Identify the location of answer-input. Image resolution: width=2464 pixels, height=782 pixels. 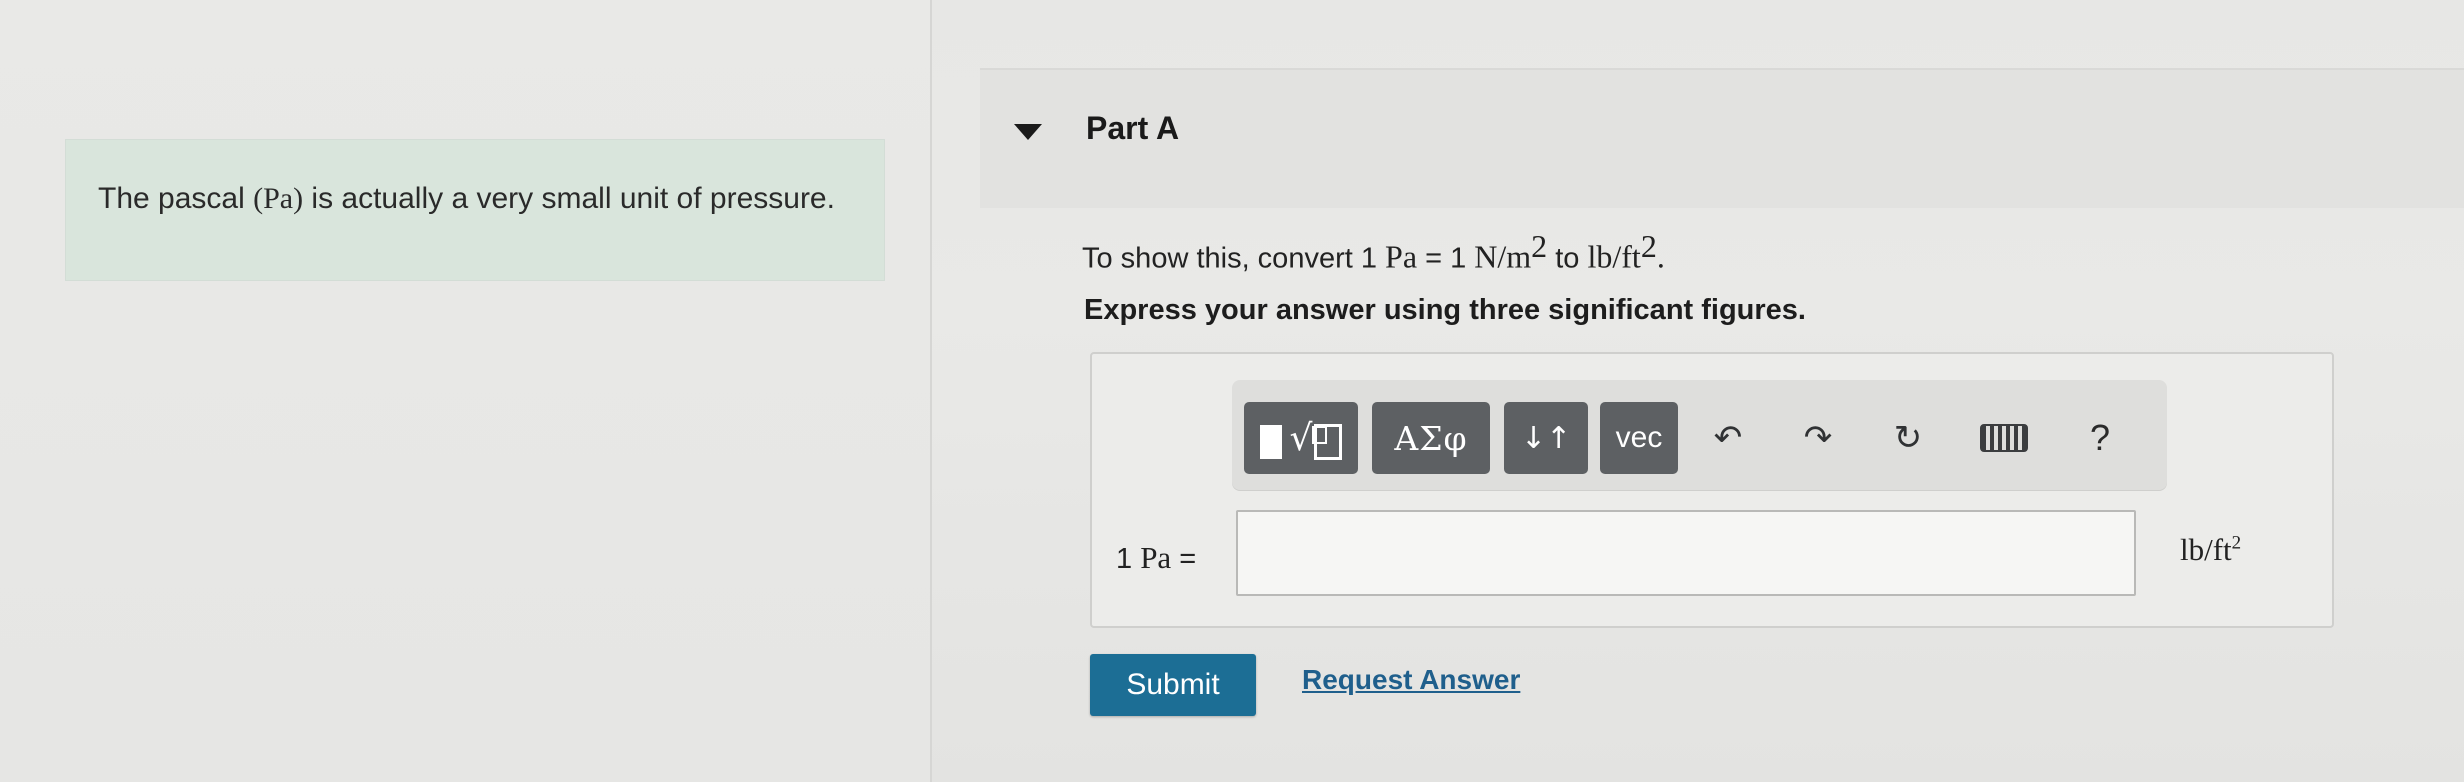
(1686, 553).